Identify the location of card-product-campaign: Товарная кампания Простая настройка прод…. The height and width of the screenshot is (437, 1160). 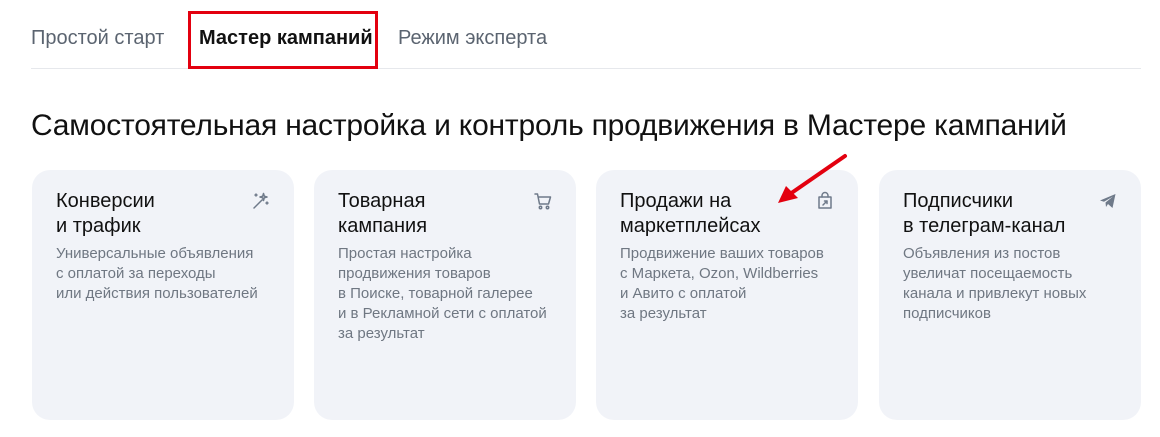
(445, 295).